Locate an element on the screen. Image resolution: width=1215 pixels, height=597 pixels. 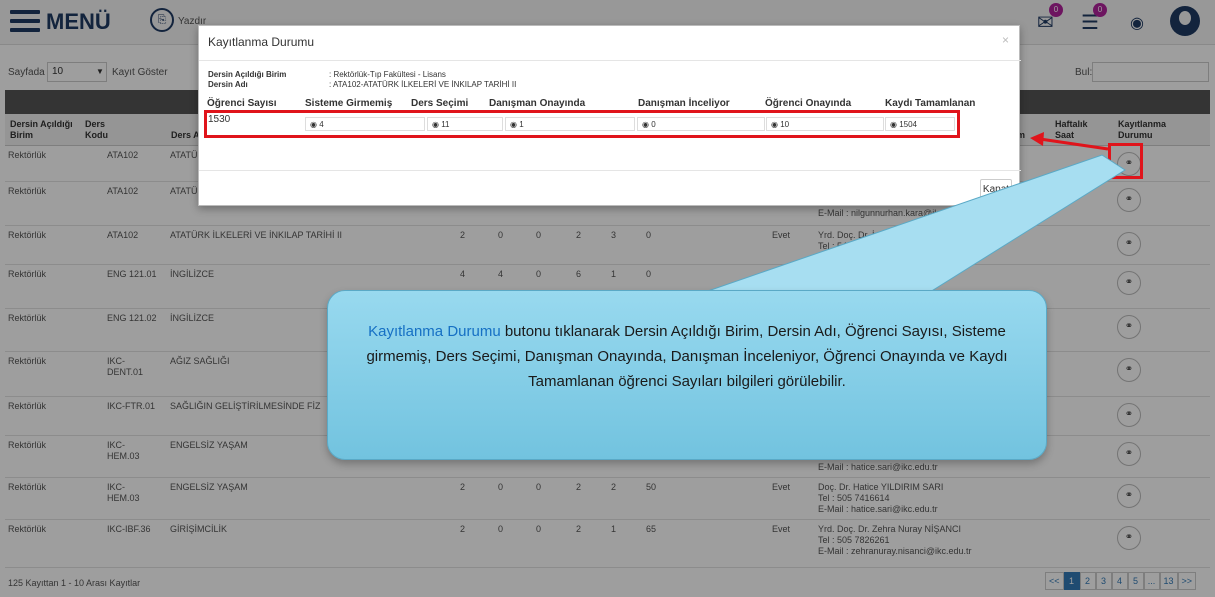
birim-label: Dersin Açıldığı Birim is located at coordinates (247, 74).